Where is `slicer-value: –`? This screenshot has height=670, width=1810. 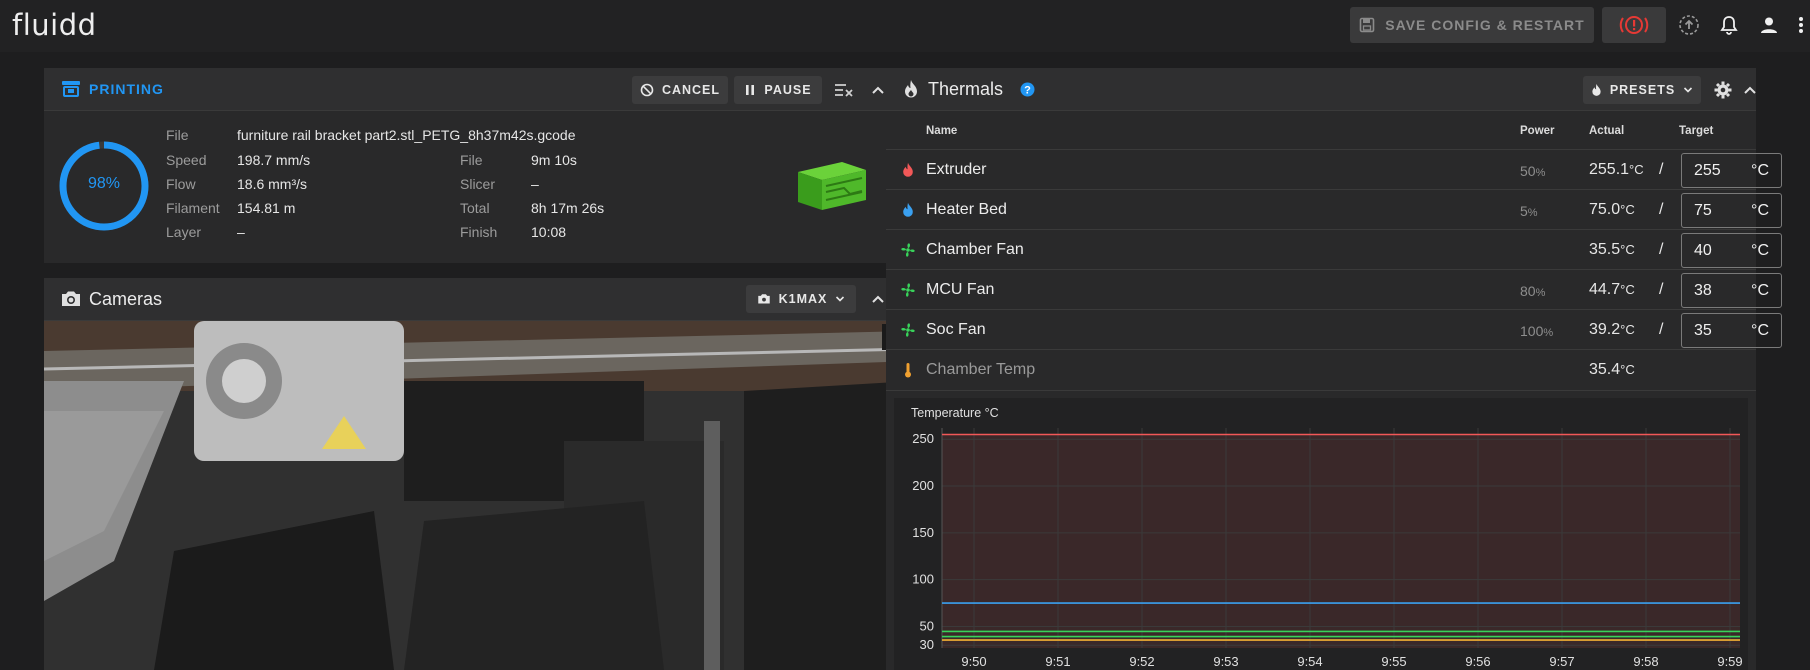 slicer-value: – is located at coordinates (535, 184).